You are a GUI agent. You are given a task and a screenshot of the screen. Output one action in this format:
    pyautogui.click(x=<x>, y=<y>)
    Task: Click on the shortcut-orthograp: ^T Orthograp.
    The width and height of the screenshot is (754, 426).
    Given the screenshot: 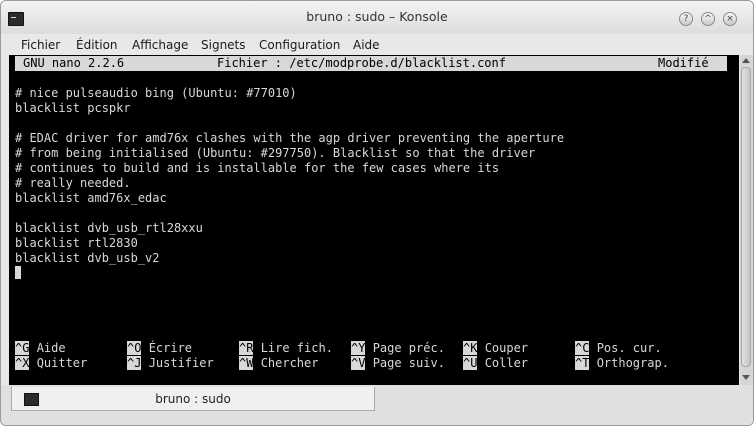 What is the action you would take?
    pyautogui.click(x=622, y=363)
    